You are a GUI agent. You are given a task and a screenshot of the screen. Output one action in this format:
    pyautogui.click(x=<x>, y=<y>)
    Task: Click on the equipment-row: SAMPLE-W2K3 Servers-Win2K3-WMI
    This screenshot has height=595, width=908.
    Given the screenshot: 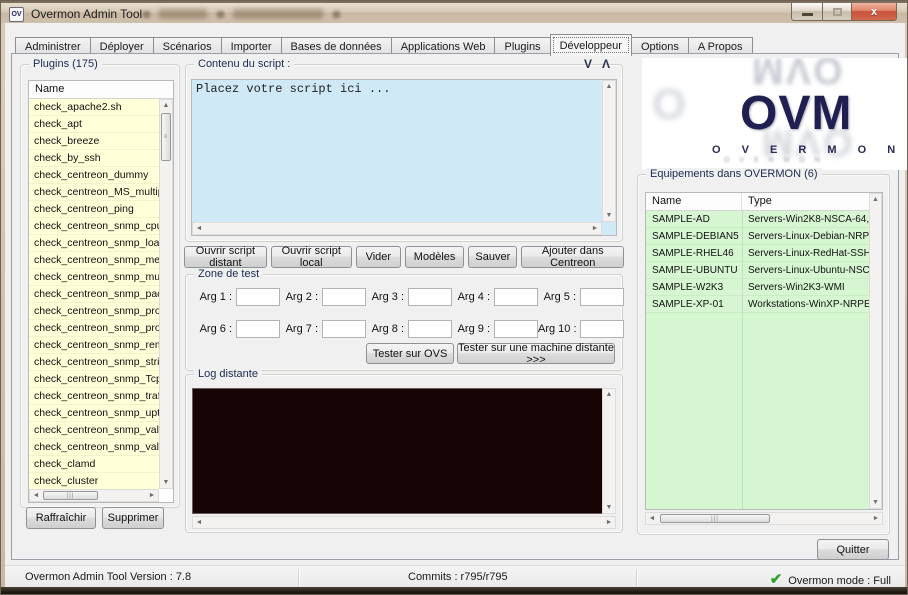 What is the action you would take?
    pyautogui.click(x=757, y=287)
    